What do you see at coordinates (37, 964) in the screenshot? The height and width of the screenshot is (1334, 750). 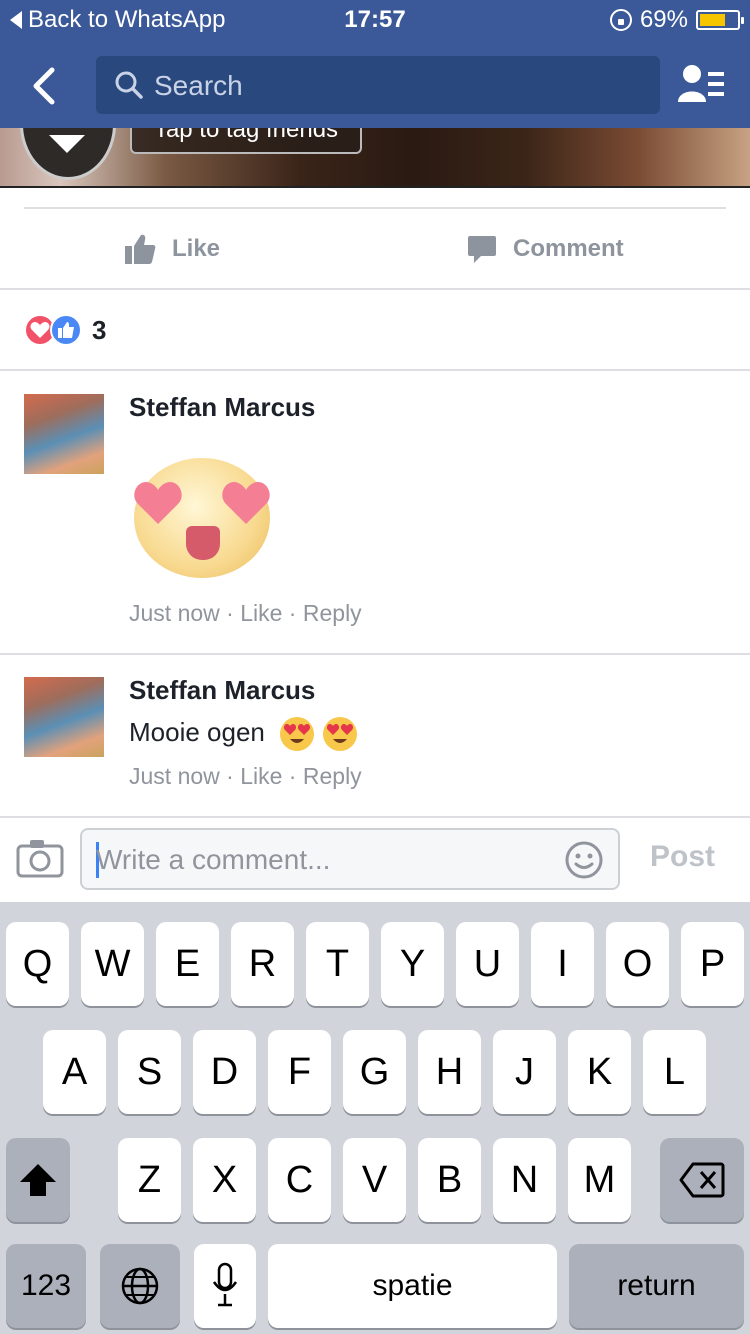 I see `key-q: Q` at bounding box center [37, 964].